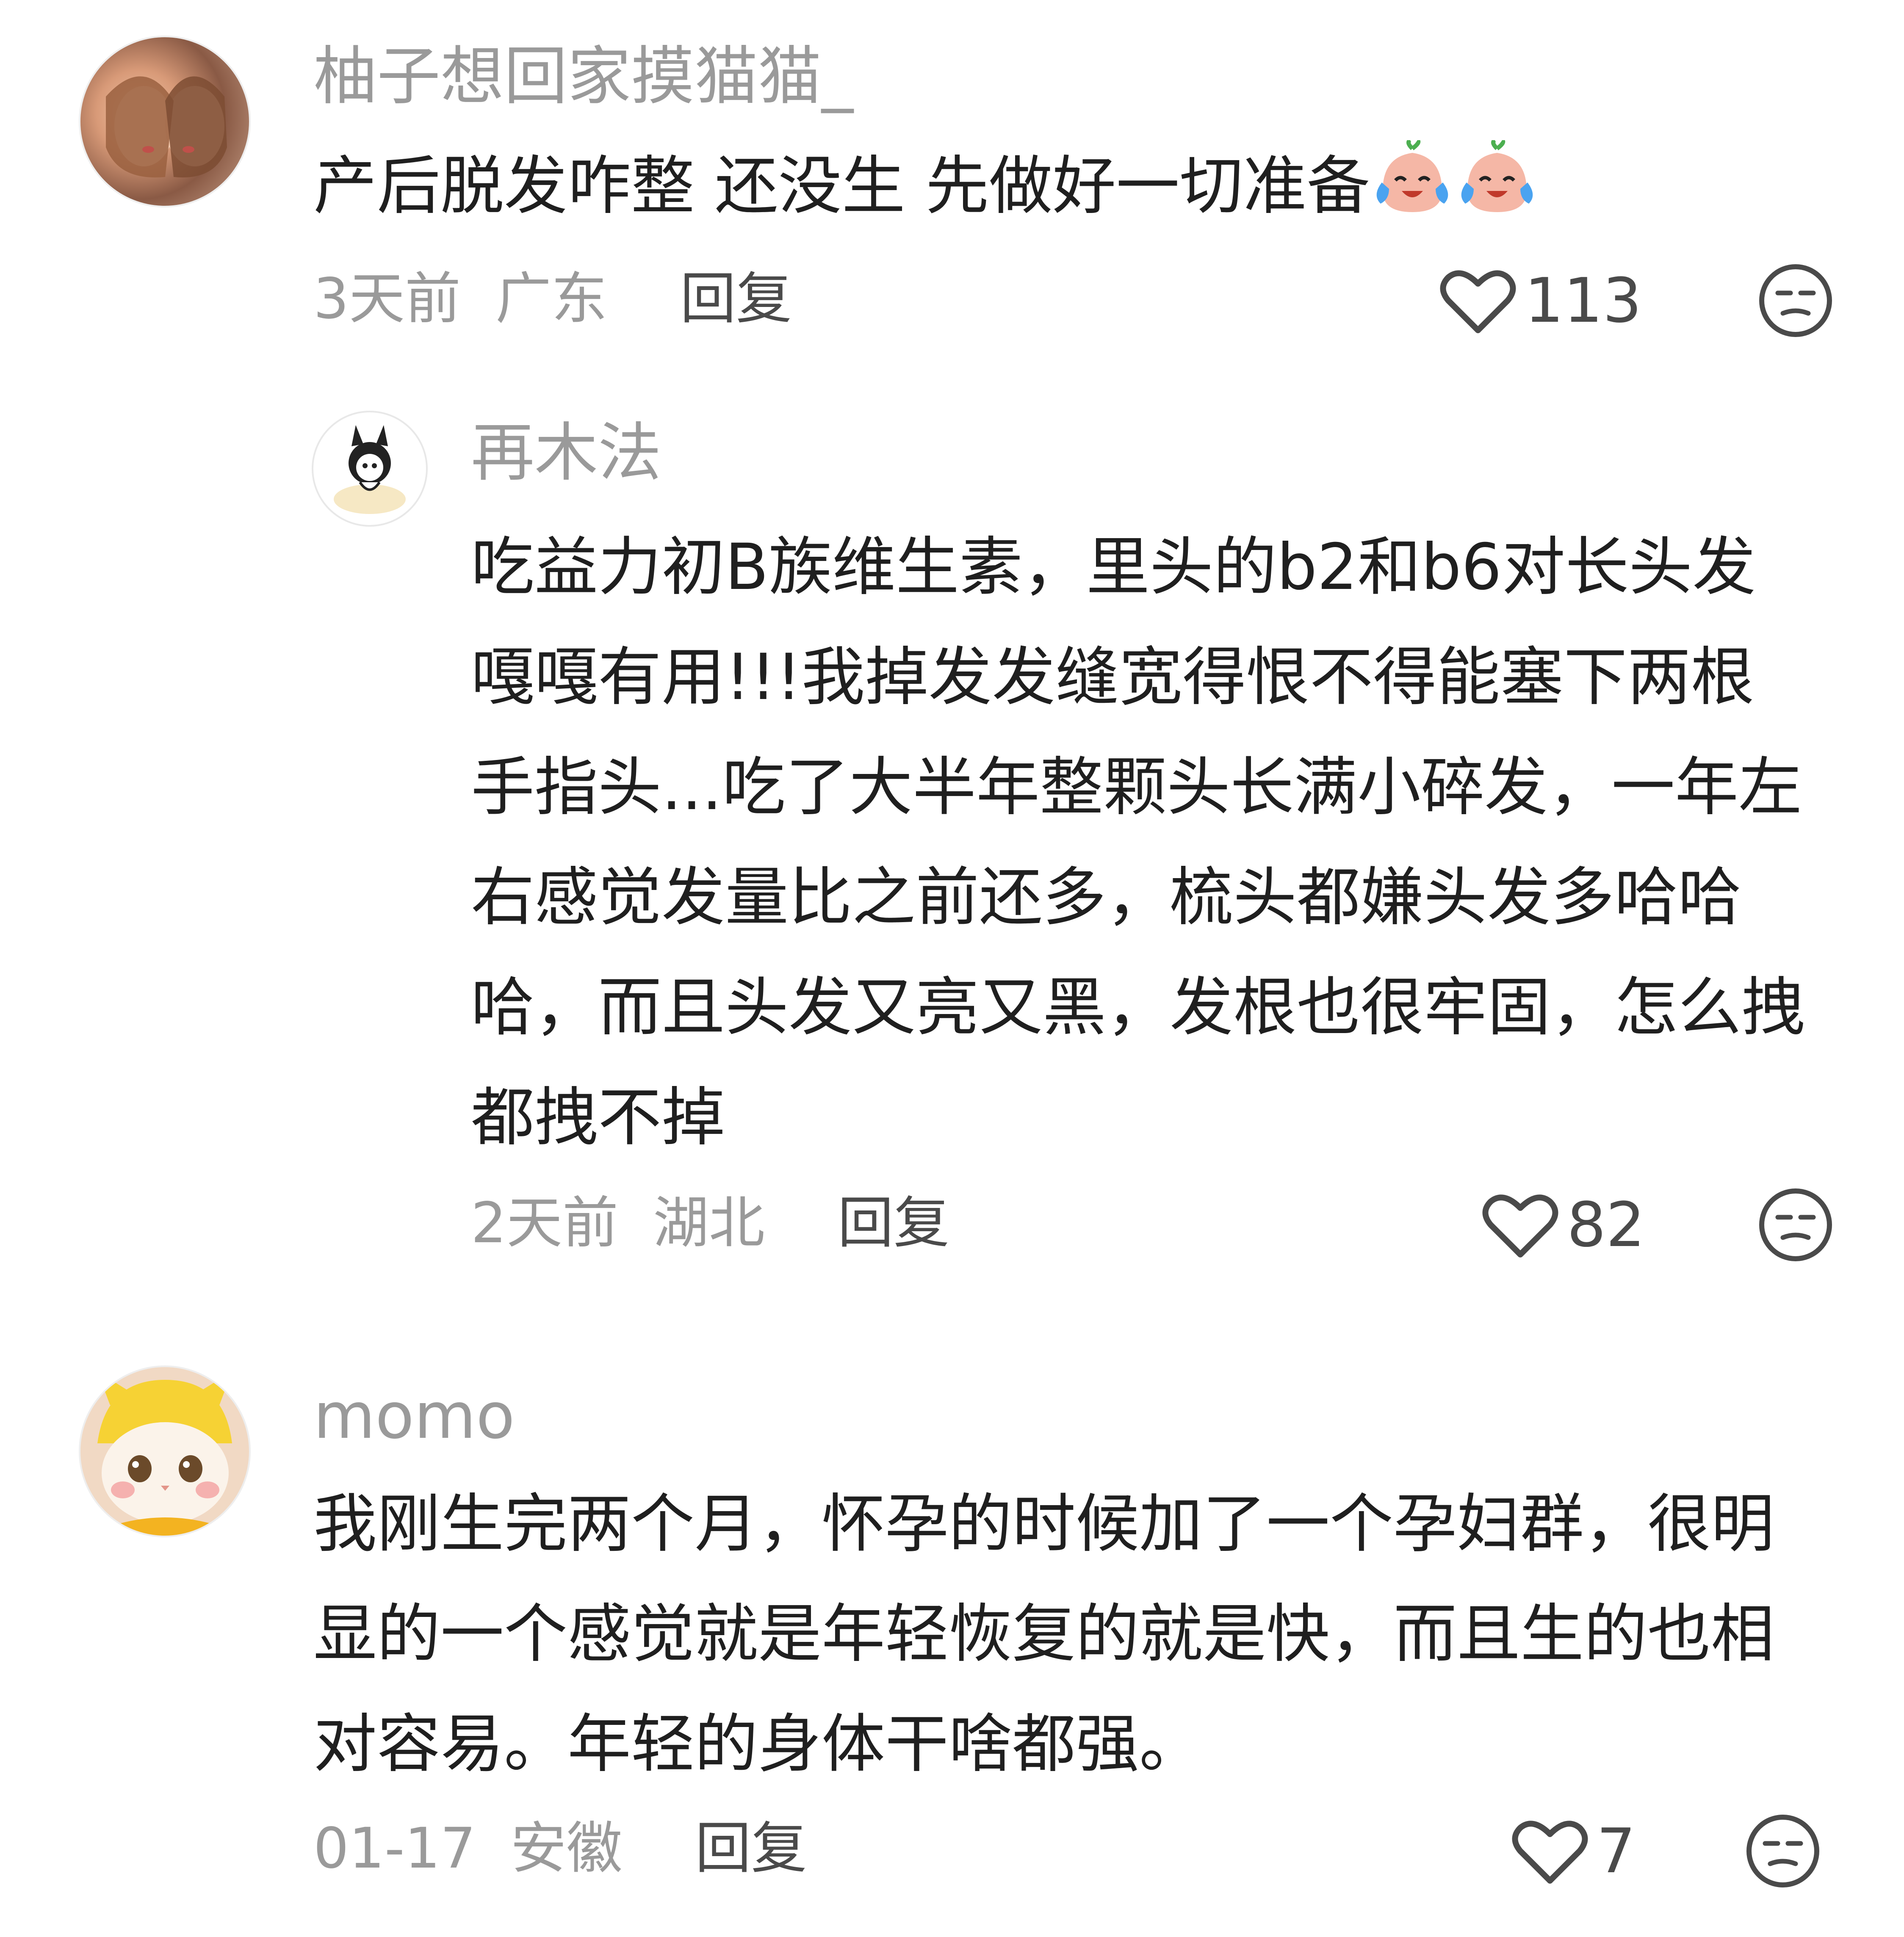  Describe the element at coordinates (842, 186) in the screenshot. I see `comment-text-body: 产后脱发咋整 还没生 先做好一切准备` at that location.